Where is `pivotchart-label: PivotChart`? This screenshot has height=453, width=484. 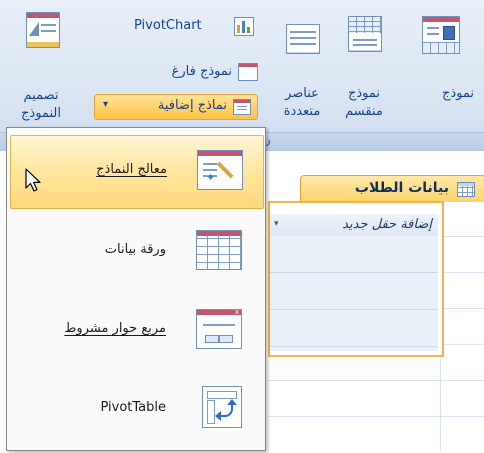
pivotchart-label: PivotChart is located at coordinates (168, 25).